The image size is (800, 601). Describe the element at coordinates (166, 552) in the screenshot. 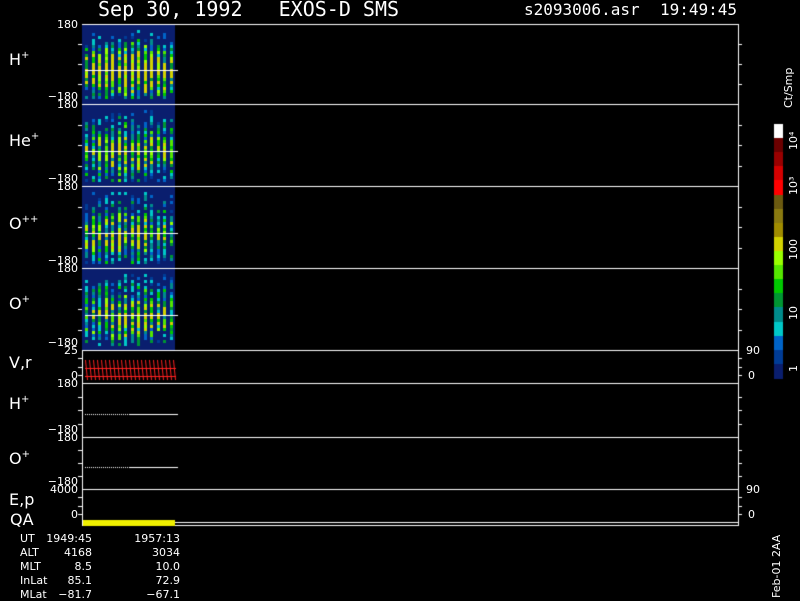

I see `info-end-value: 3034` at that location.